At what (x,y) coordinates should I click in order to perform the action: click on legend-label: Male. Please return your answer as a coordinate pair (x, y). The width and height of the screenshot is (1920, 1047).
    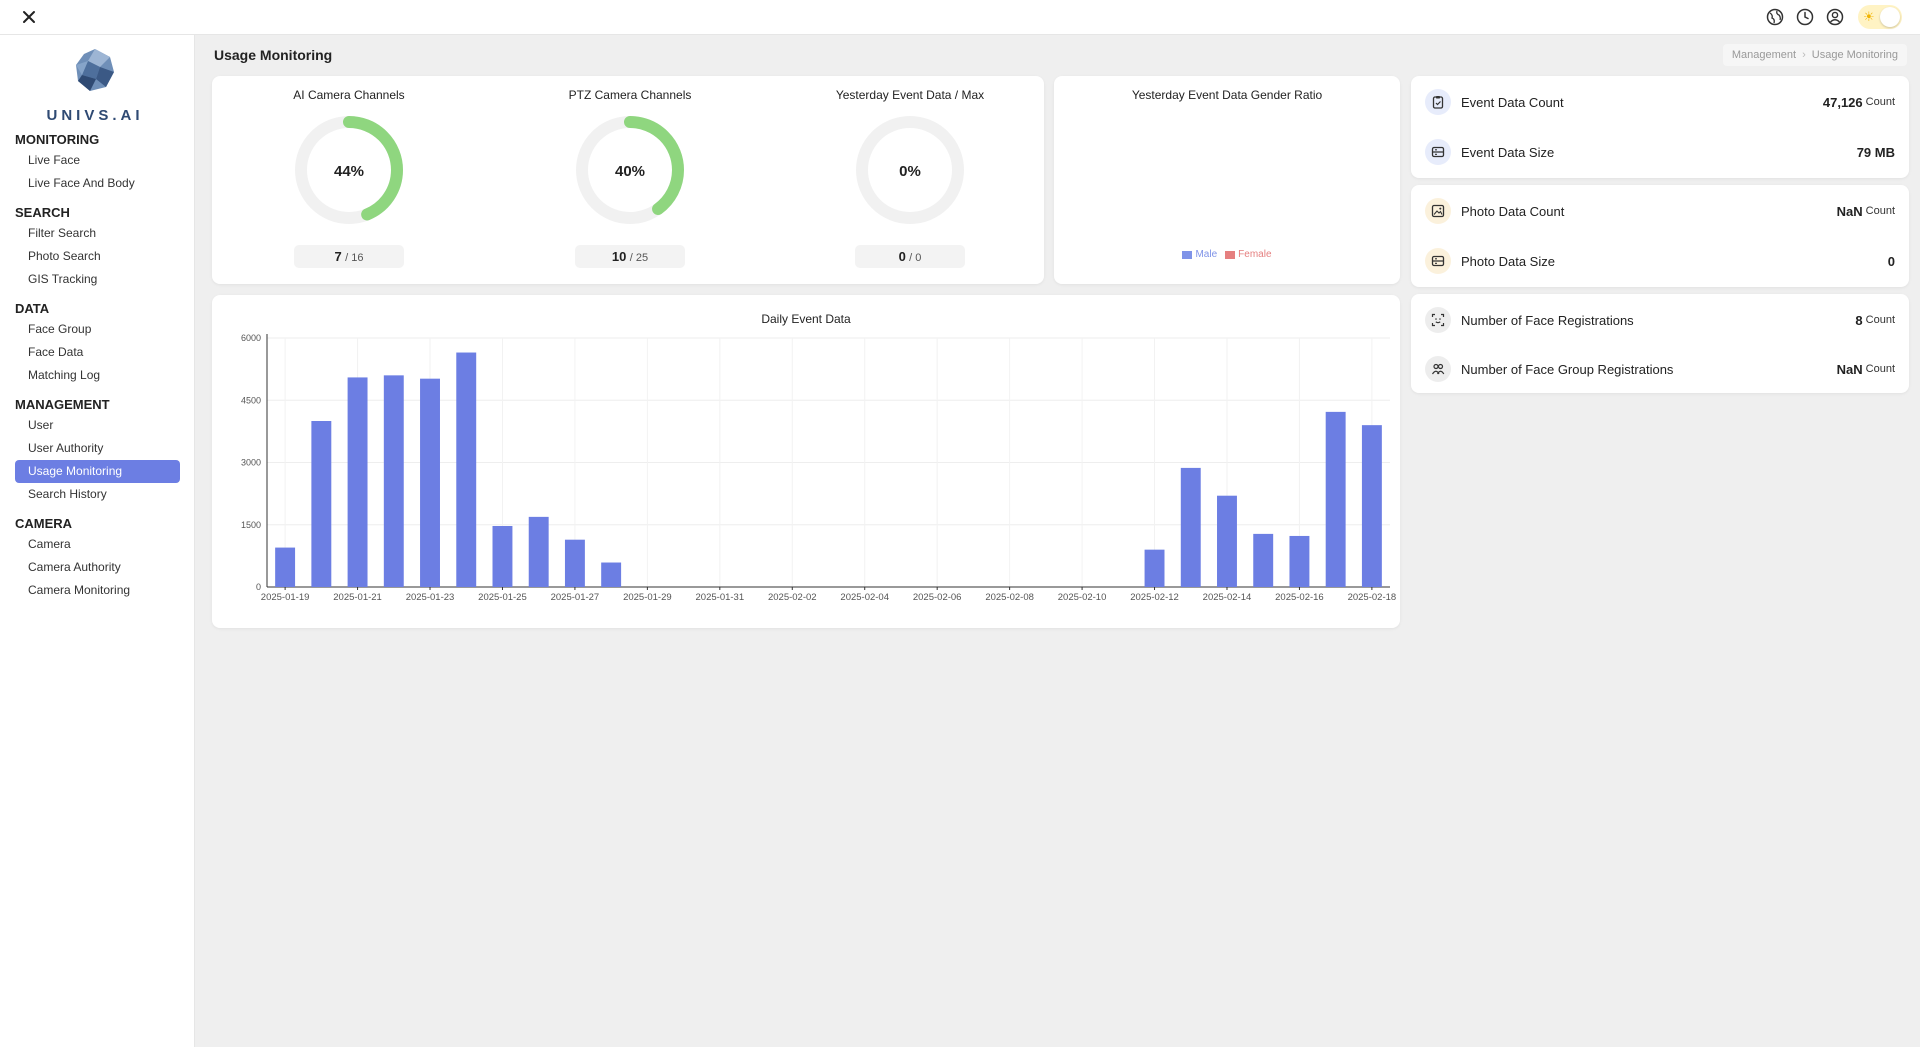
    Looking at the image, I should click on (1206, 254).